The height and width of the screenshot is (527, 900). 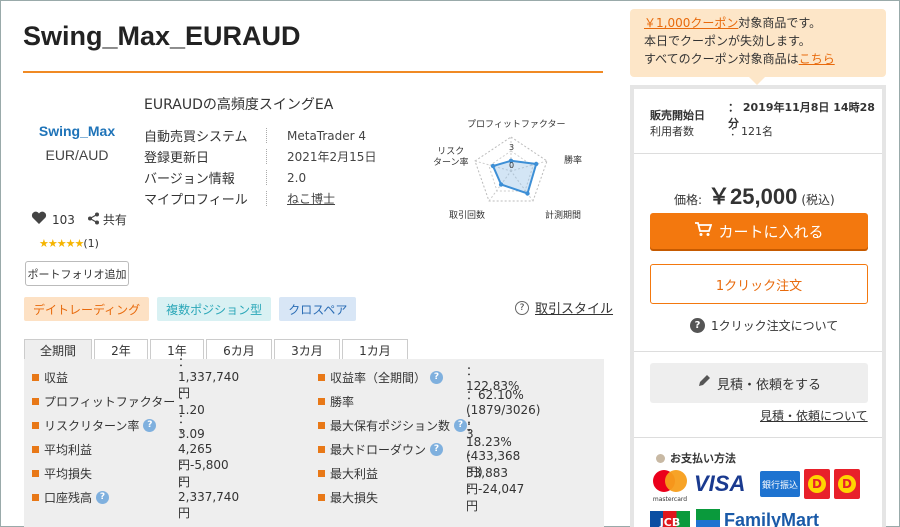 I want to click on heart-icon, so click(x=39, y=219).